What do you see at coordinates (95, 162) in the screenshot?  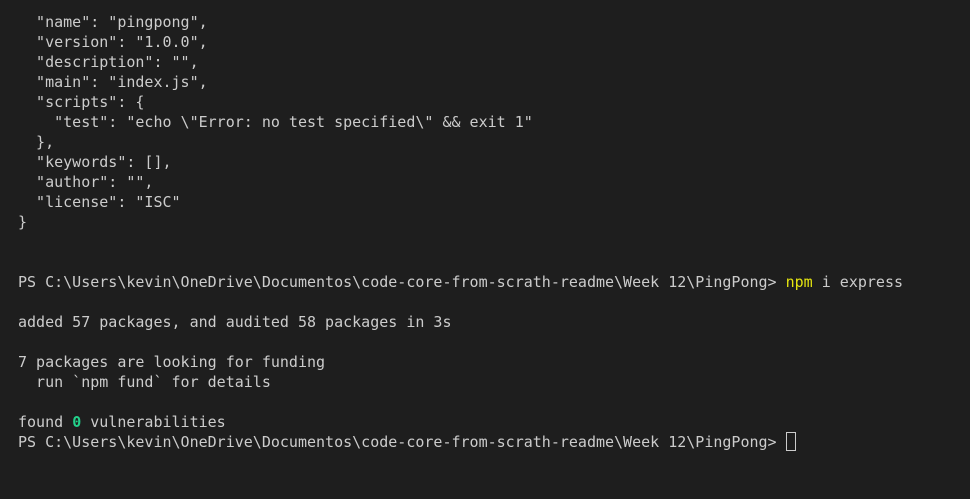 I see `output-line: "keywords": [],` at bounding box center [95, 162].